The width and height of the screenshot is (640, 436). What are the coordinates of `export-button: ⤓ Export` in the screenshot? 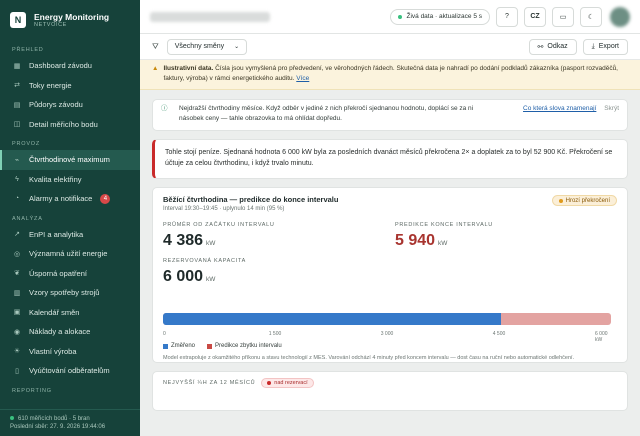 It's located at (605, 46).